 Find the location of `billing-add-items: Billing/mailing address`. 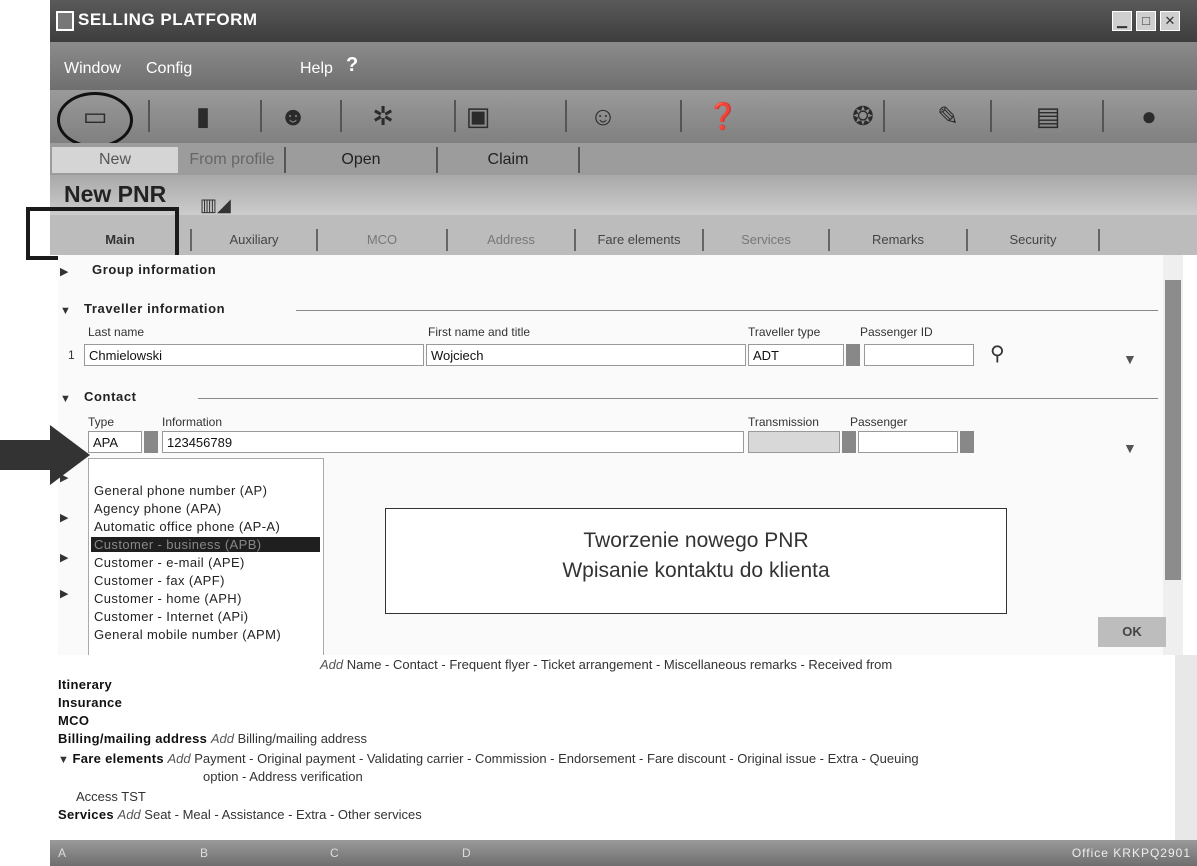

billing-add-items: Billing/mailing address is located at coordinates (302, 738).